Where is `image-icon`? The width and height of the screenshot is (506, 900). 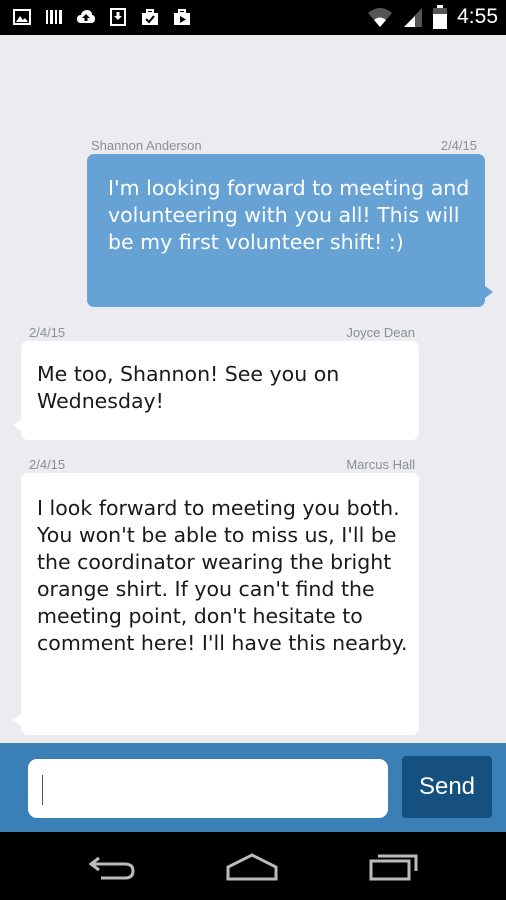 image-icon is located at coordinates (22, 17).